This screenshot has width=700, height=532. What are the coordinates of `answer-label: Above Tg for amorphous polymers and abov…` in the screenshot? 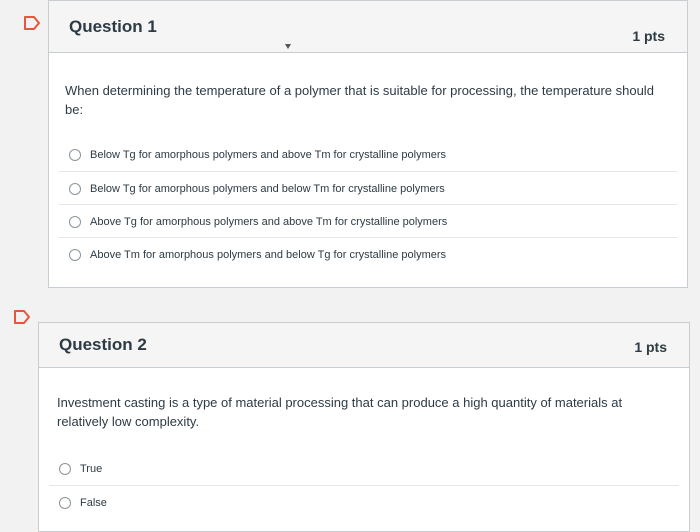 It's located at (269, 221).